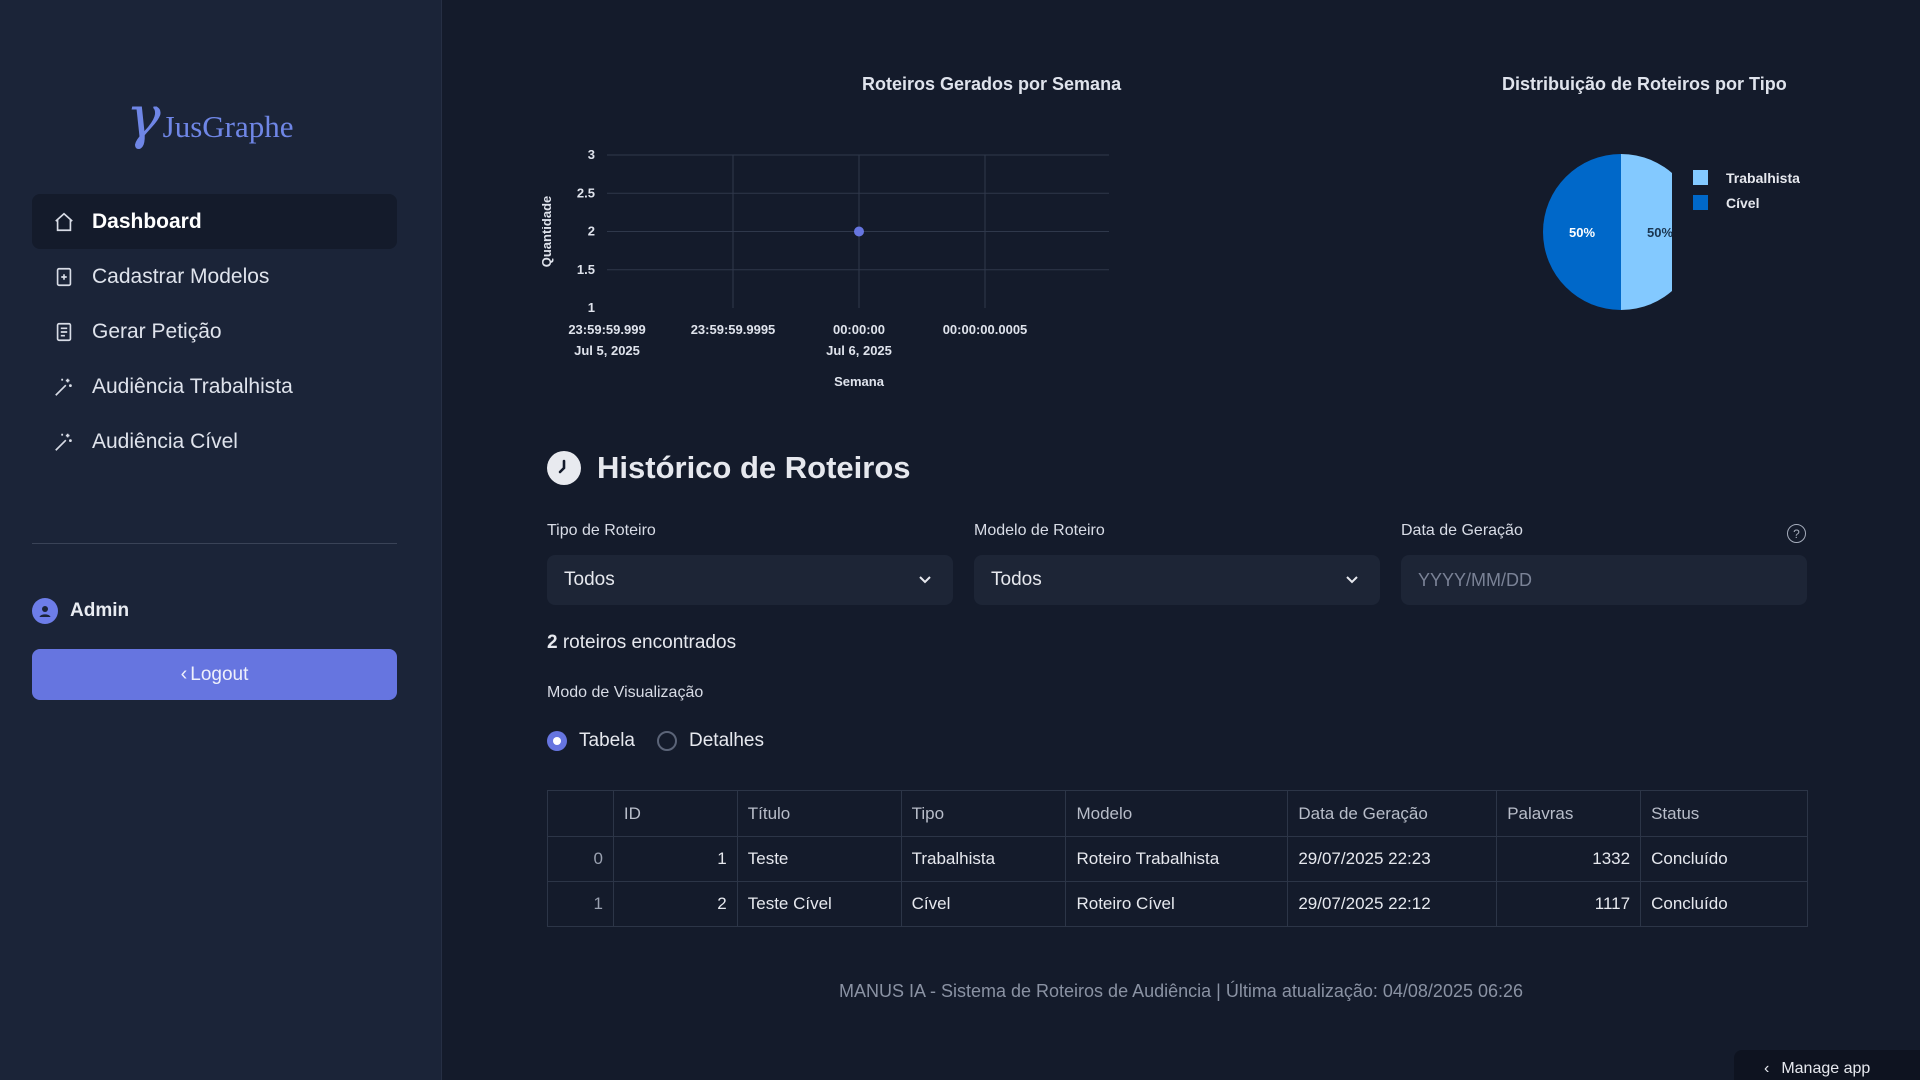 This screenshot has width=1920, height=1080. Describe the element at coordinates (625, 692) in the screenshot. I see `view-mode-label: Modo de Visualização` at that location.